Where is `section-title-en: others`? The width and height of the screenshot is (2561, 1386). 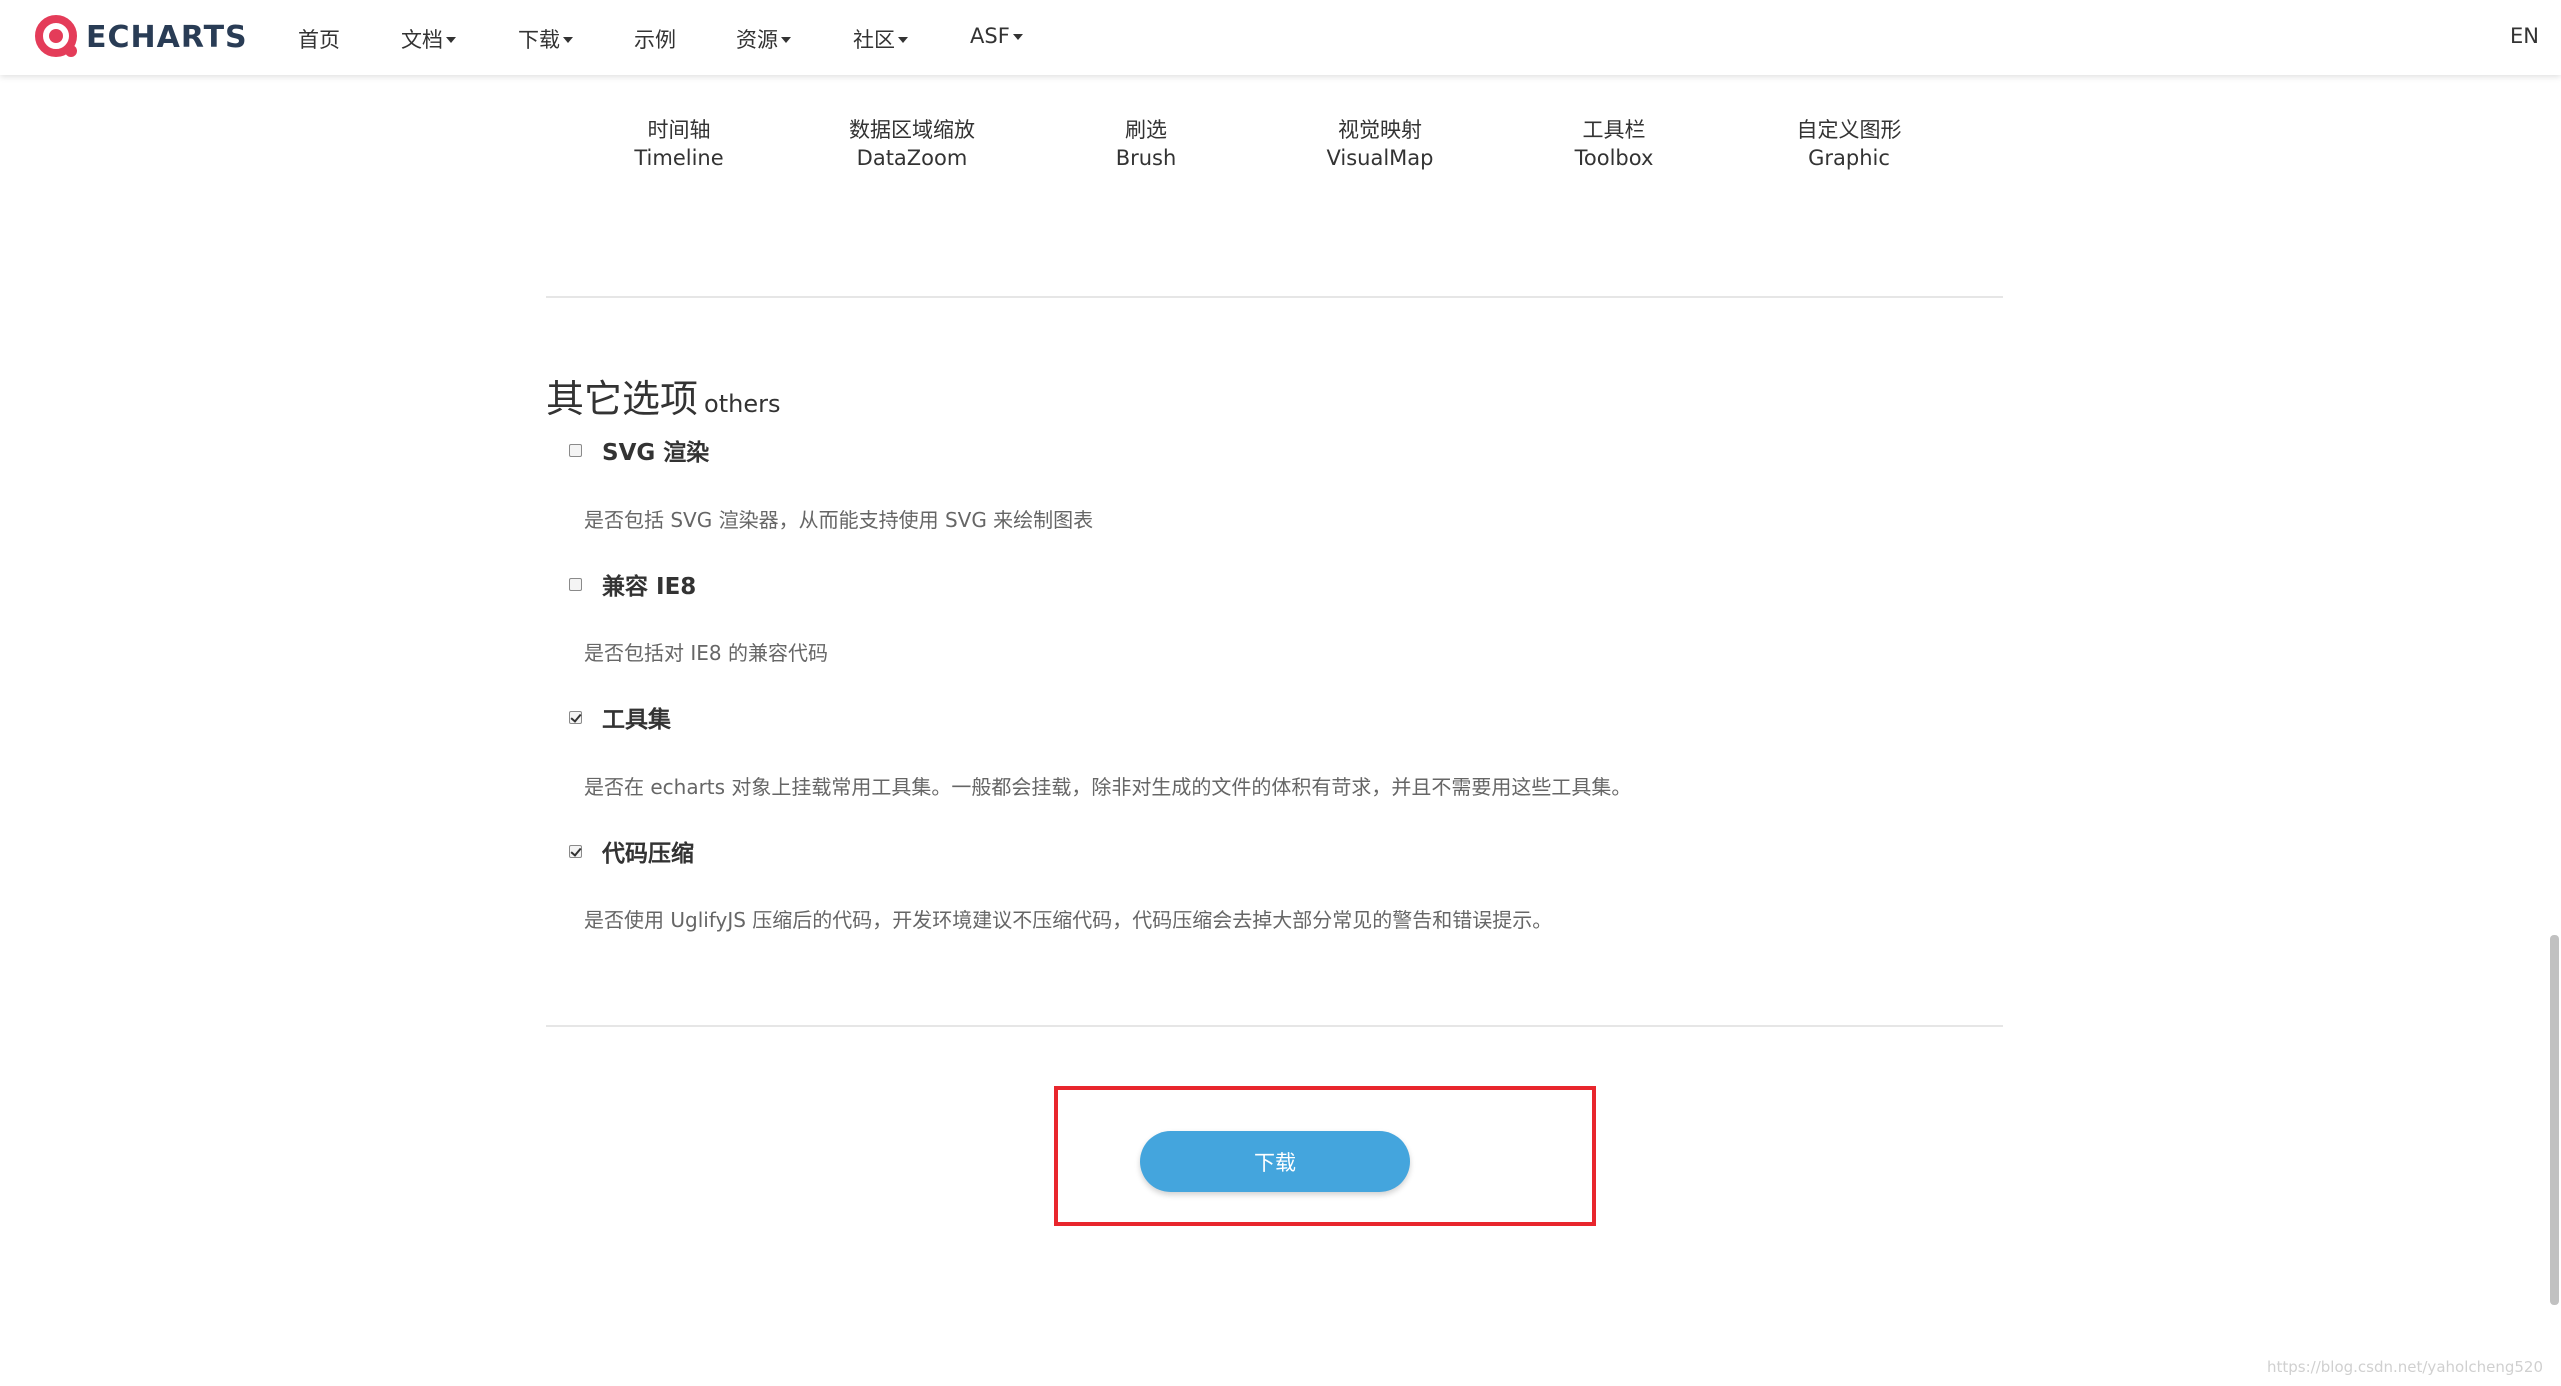
section-title-en: others is located at coordinates (742, 404).